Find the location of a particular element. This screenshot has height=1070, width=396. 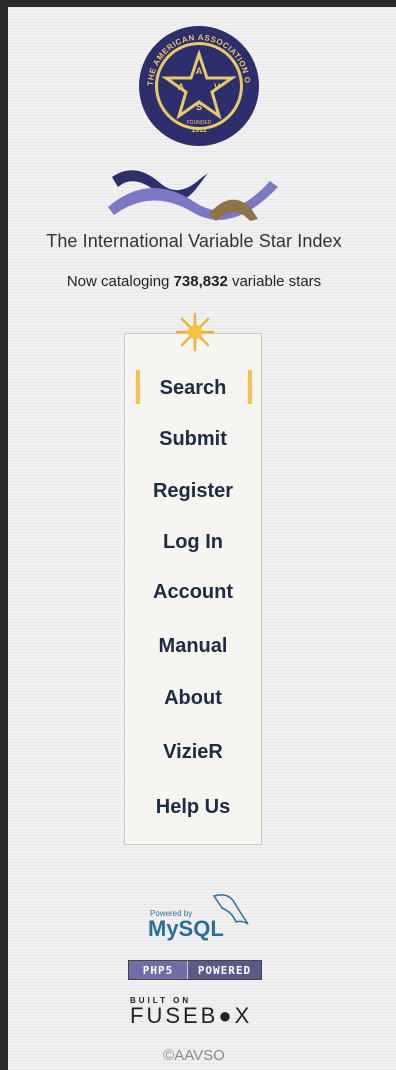

nav-vizier: VizieR is located at coordinates (193, 752).